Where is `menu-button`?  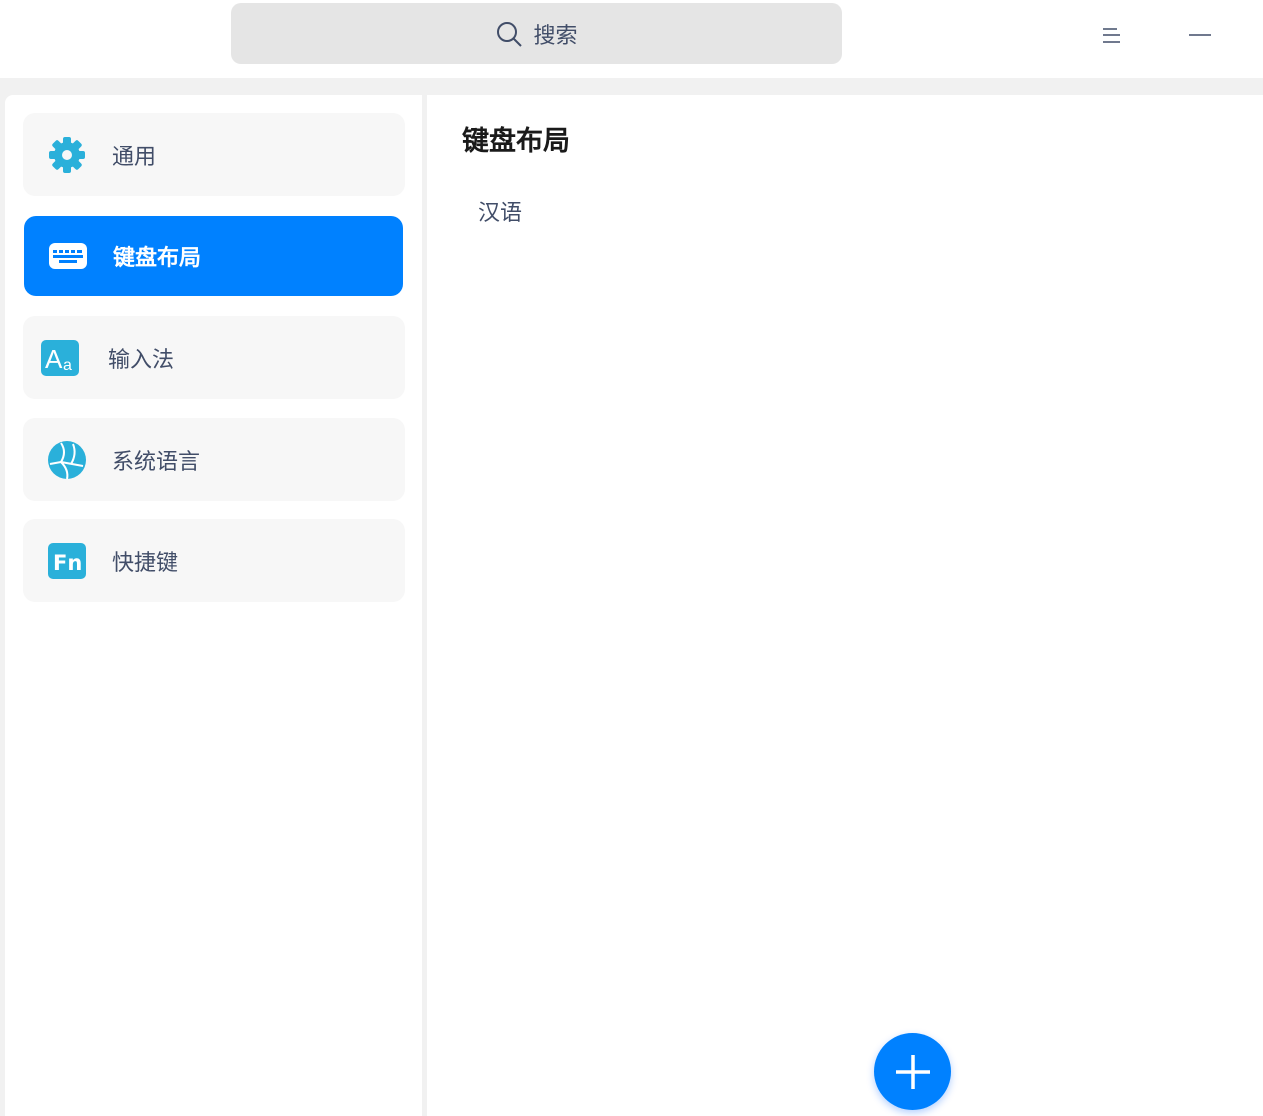 menu-button is located at coordinates (1111, 35).